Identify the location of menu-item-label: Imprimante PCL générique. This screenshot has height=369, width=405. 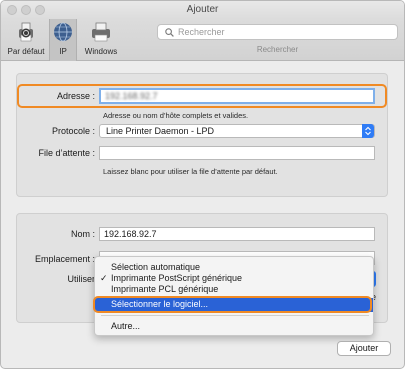
(165, 289).